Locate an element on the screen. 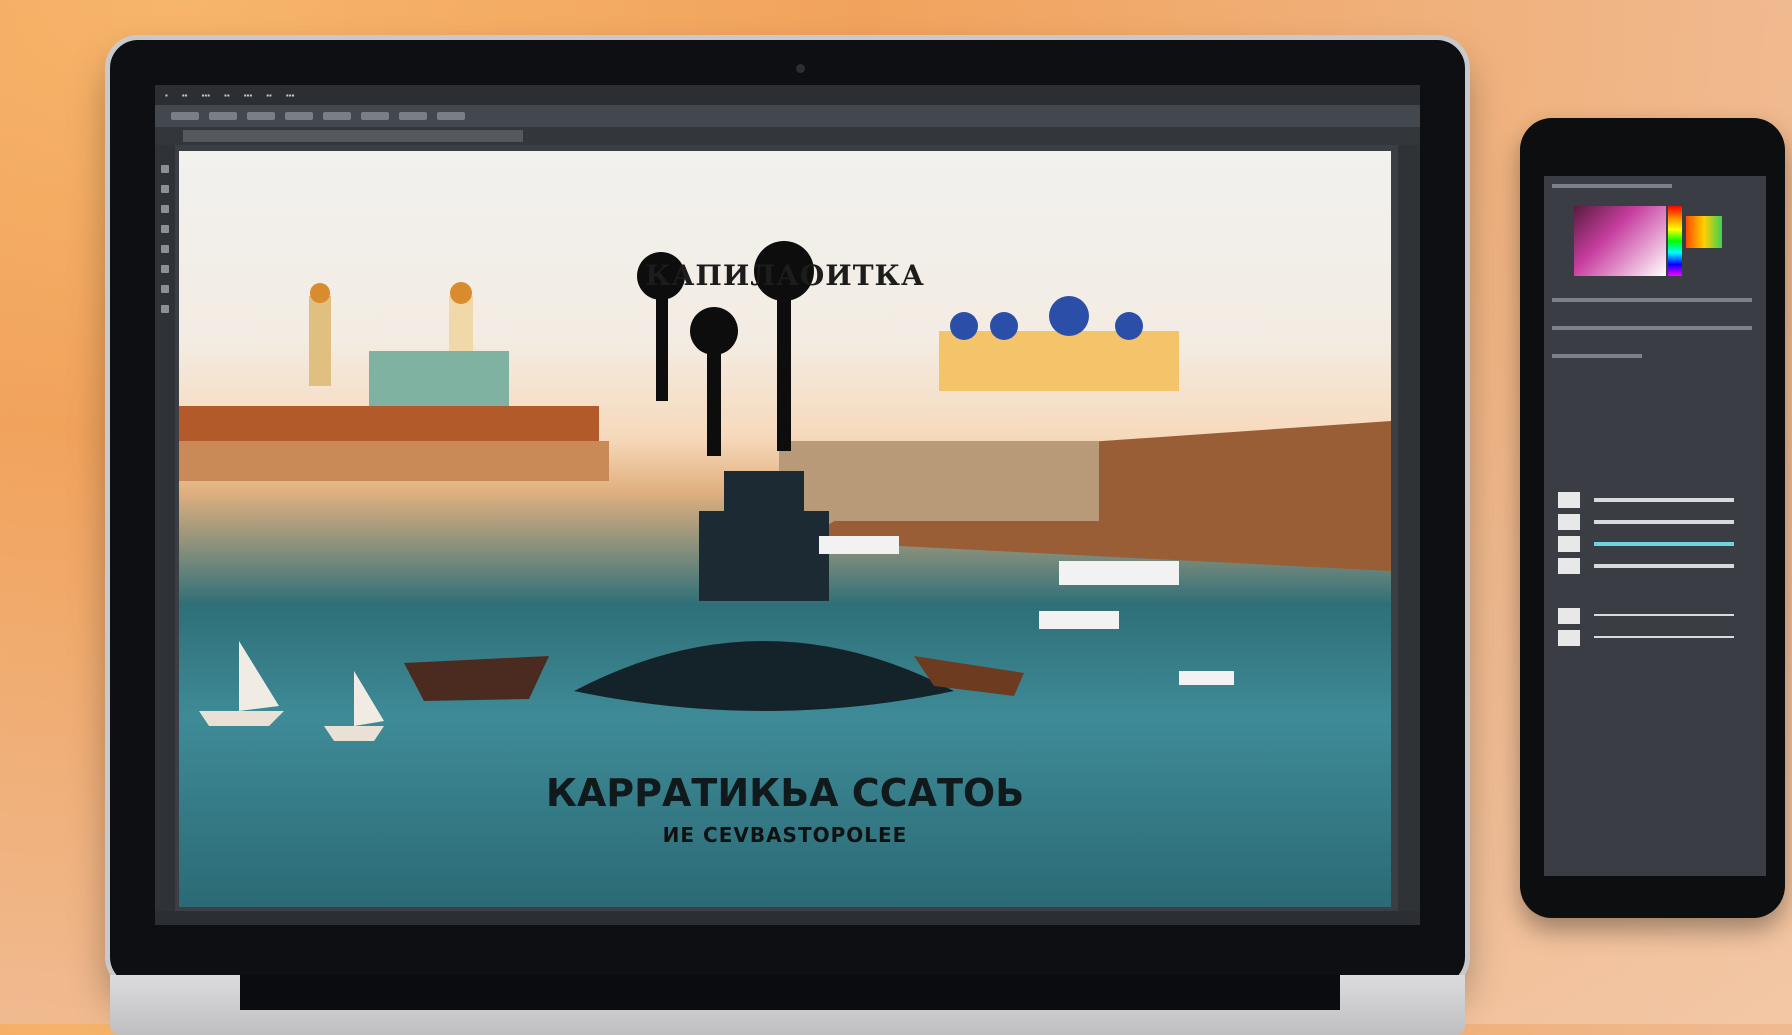  color-picker-field is located at coordinates (1620, 241).